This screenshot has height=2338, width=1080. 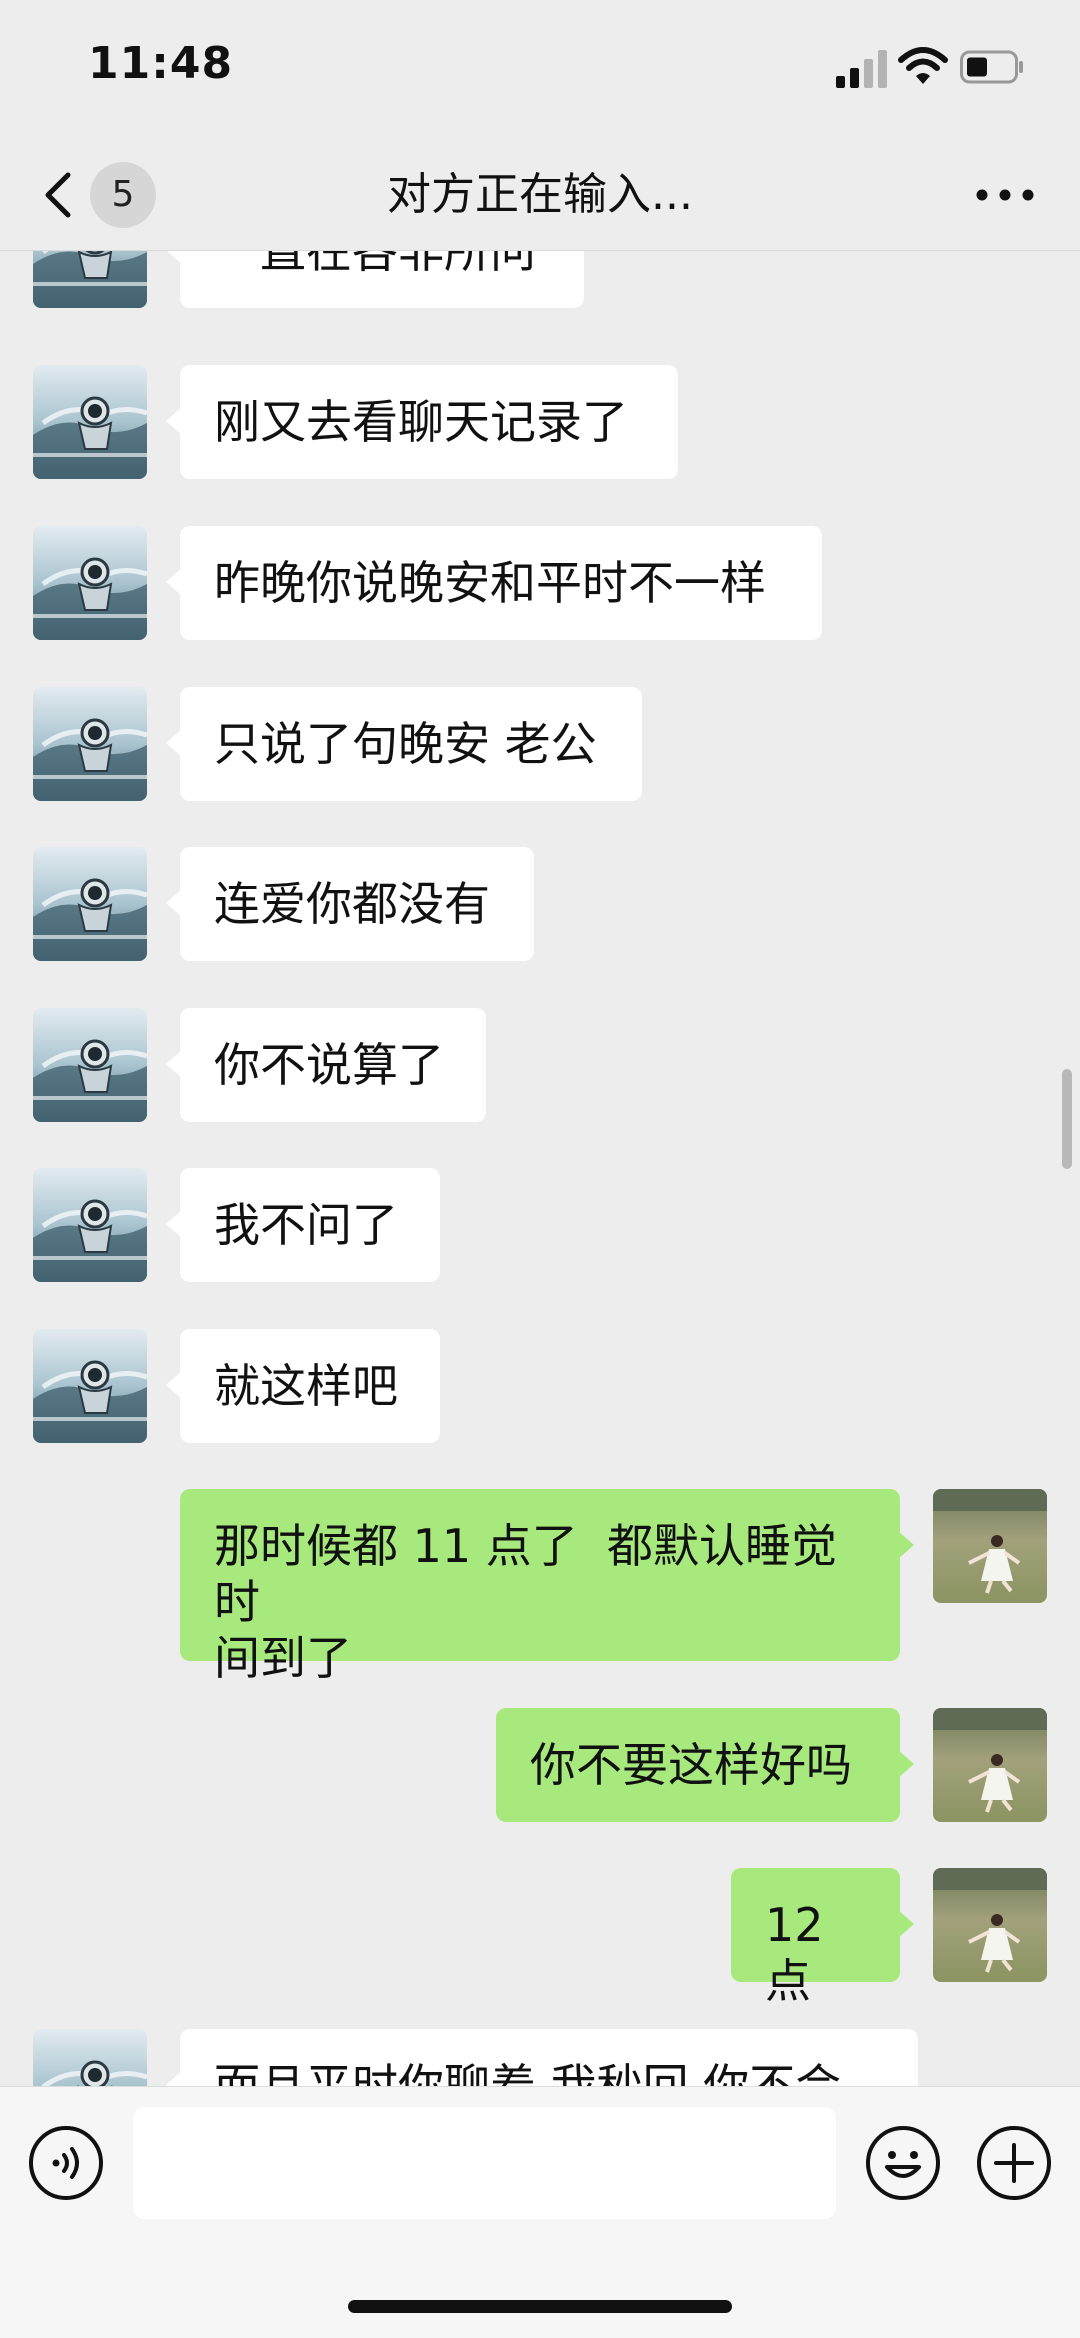 I want to click on status-bar: 11:48, so click(x=540, y=70).